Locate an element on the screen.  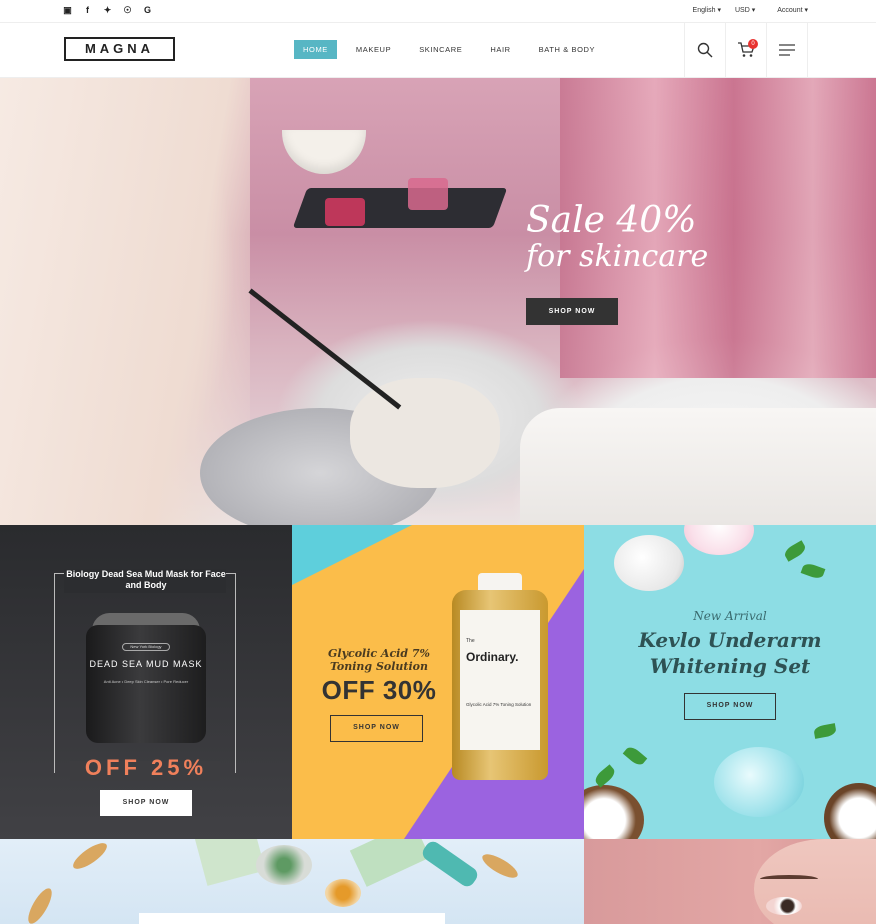
promo-kevlo-shop-button: SHOP NOW is located at coordinates (730, 706).